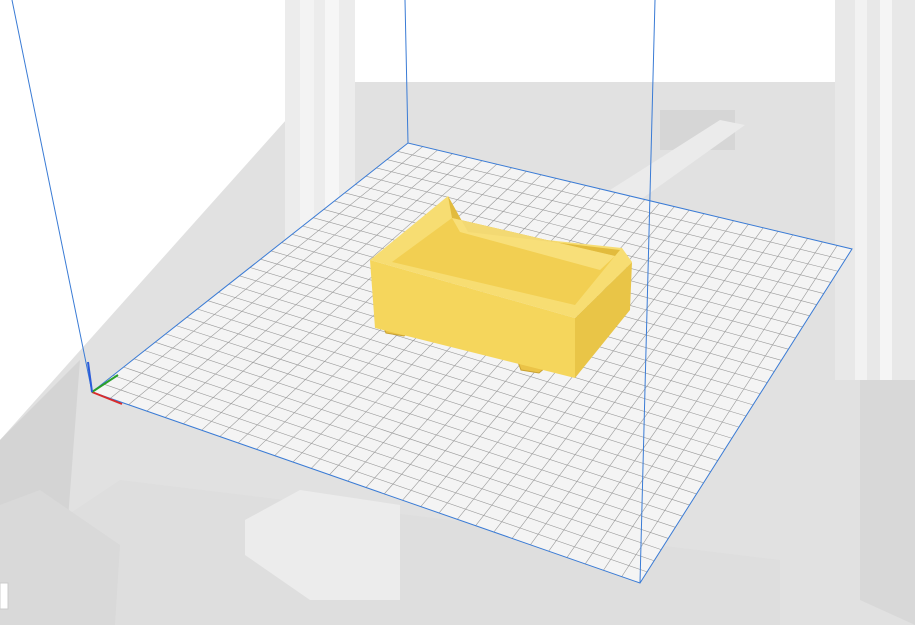  Describe the element at coordinates (875, 190) in the screenshot. I see `frame-rail-right` at that location.